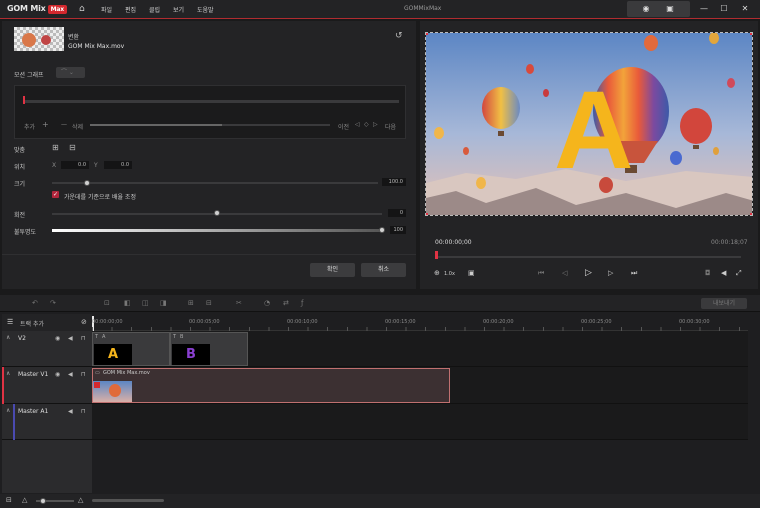  What do you see at coordinates (43, 501) in the screenshot?
I see `zoom-slider-knob` at bounding box center [43, 501].